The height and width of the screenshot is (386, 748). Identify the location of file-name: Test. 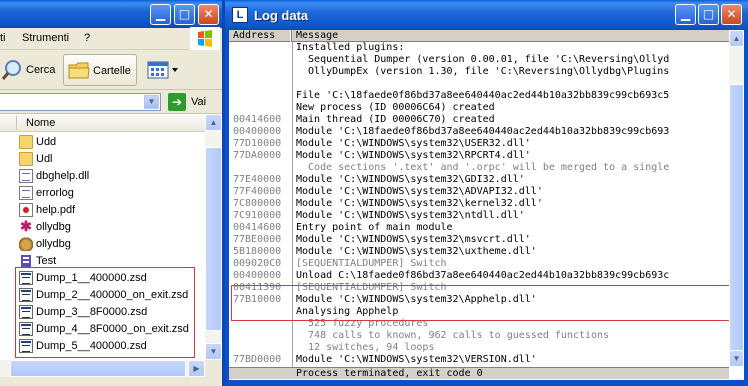
(46, 261).